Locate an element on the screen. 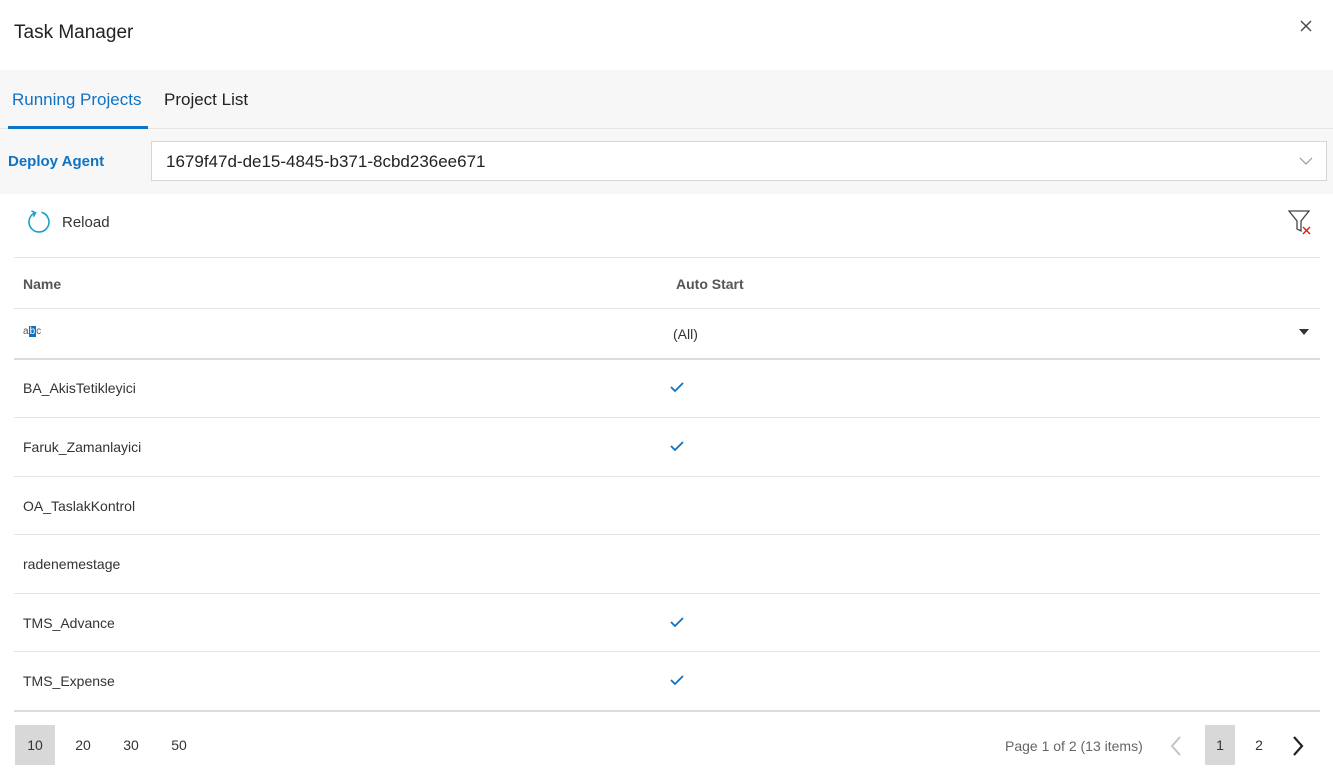 Image resolution: width=1333 pixels, height=770 pixels. tab-running-projects: Running Projects is located at coordinates (76, 100).